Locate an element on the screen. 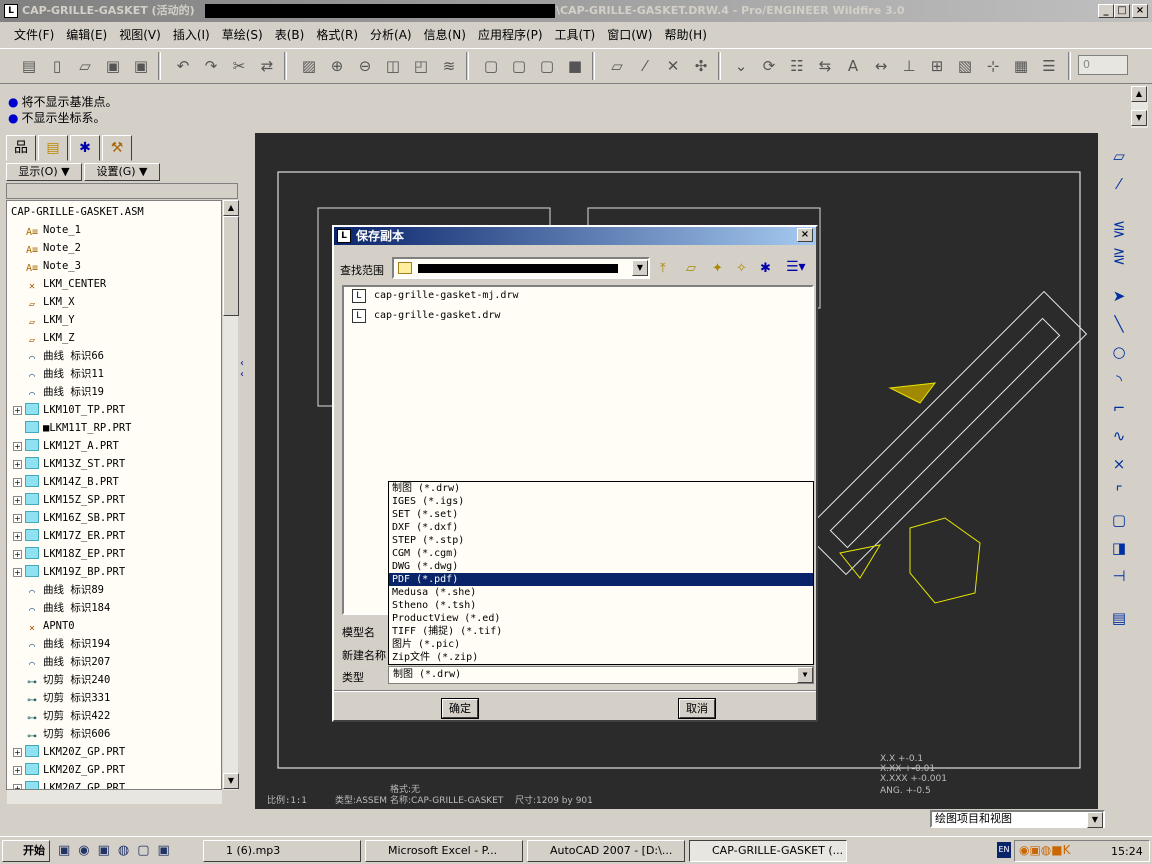 This screenshot has height=864, width=1152. type-option: Stheno (*.tsh) is located at coordinates (601, 605).